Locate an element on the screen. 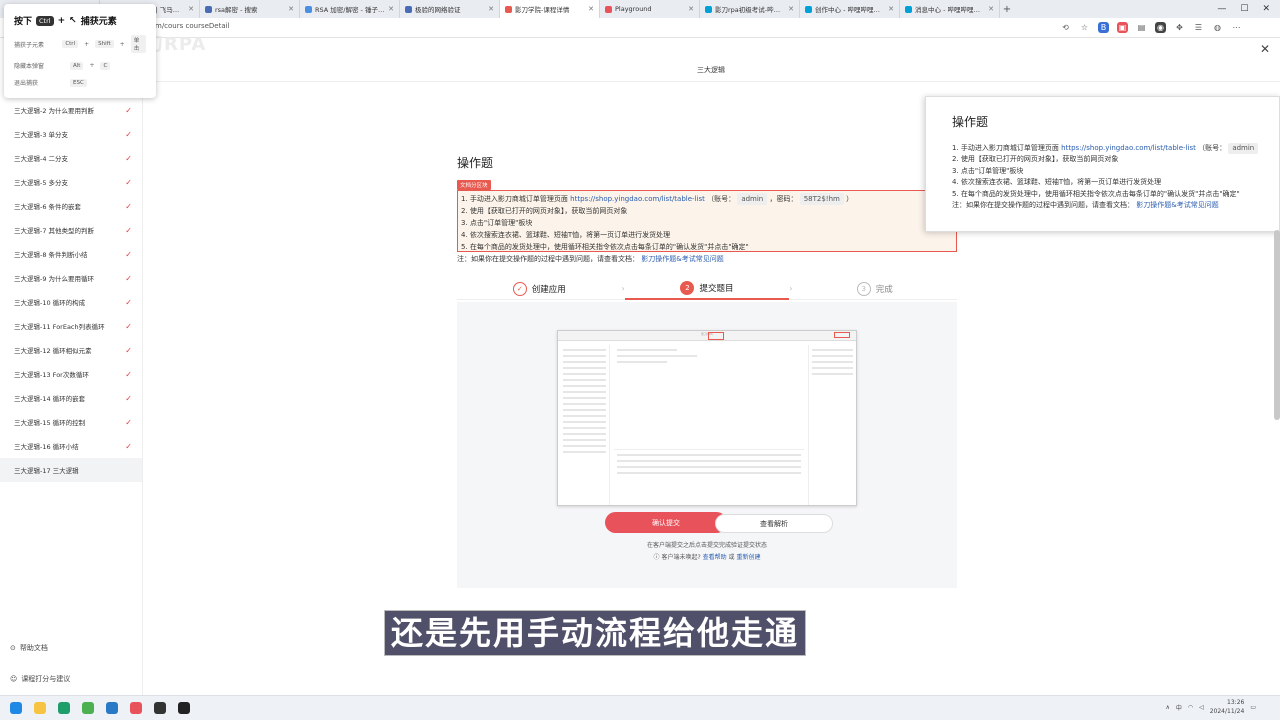 The height and width of the screenshot is (720, 1280). browser-tab: rsa解密 - 搜索 ✕ is located at coordinates (250, 9).